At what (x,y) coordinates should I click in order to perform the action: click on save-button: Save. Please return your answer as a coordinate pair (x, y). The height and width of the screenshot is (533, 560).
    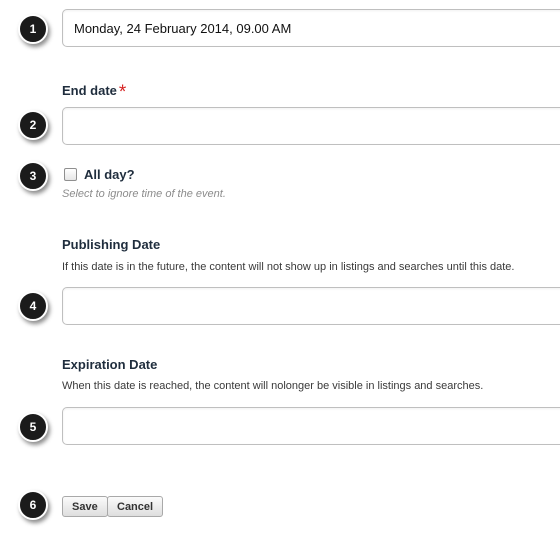
    Looking at the image, I should click on (85, 506).